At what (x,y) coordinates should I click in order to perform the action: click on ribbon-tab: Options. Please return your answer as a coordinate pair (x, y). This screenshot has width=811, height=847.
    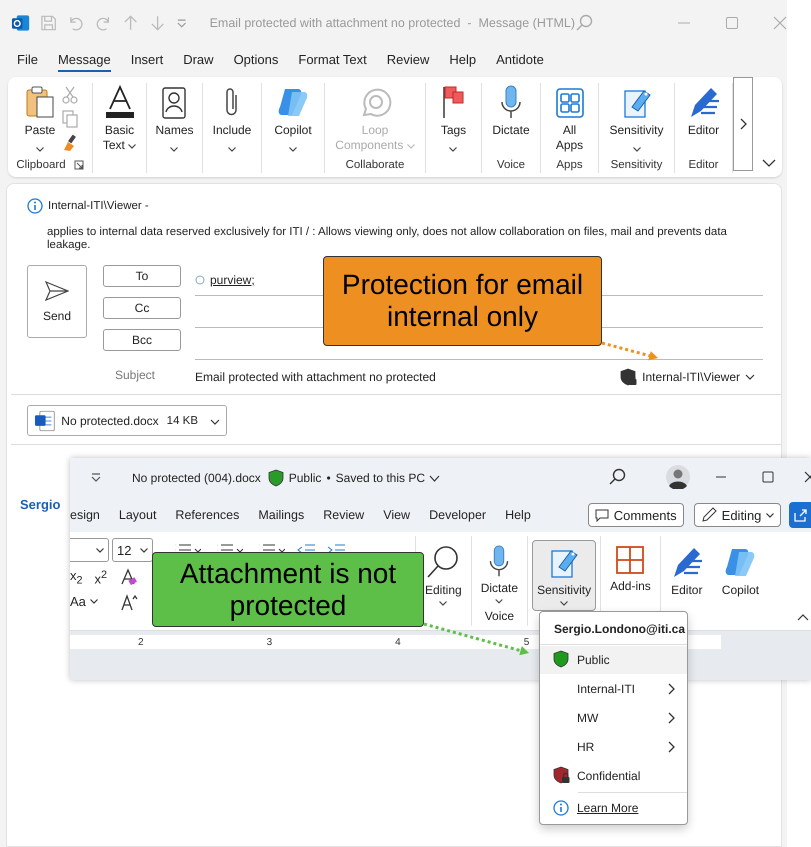
    Looking at the image, I should click on (256, 60).